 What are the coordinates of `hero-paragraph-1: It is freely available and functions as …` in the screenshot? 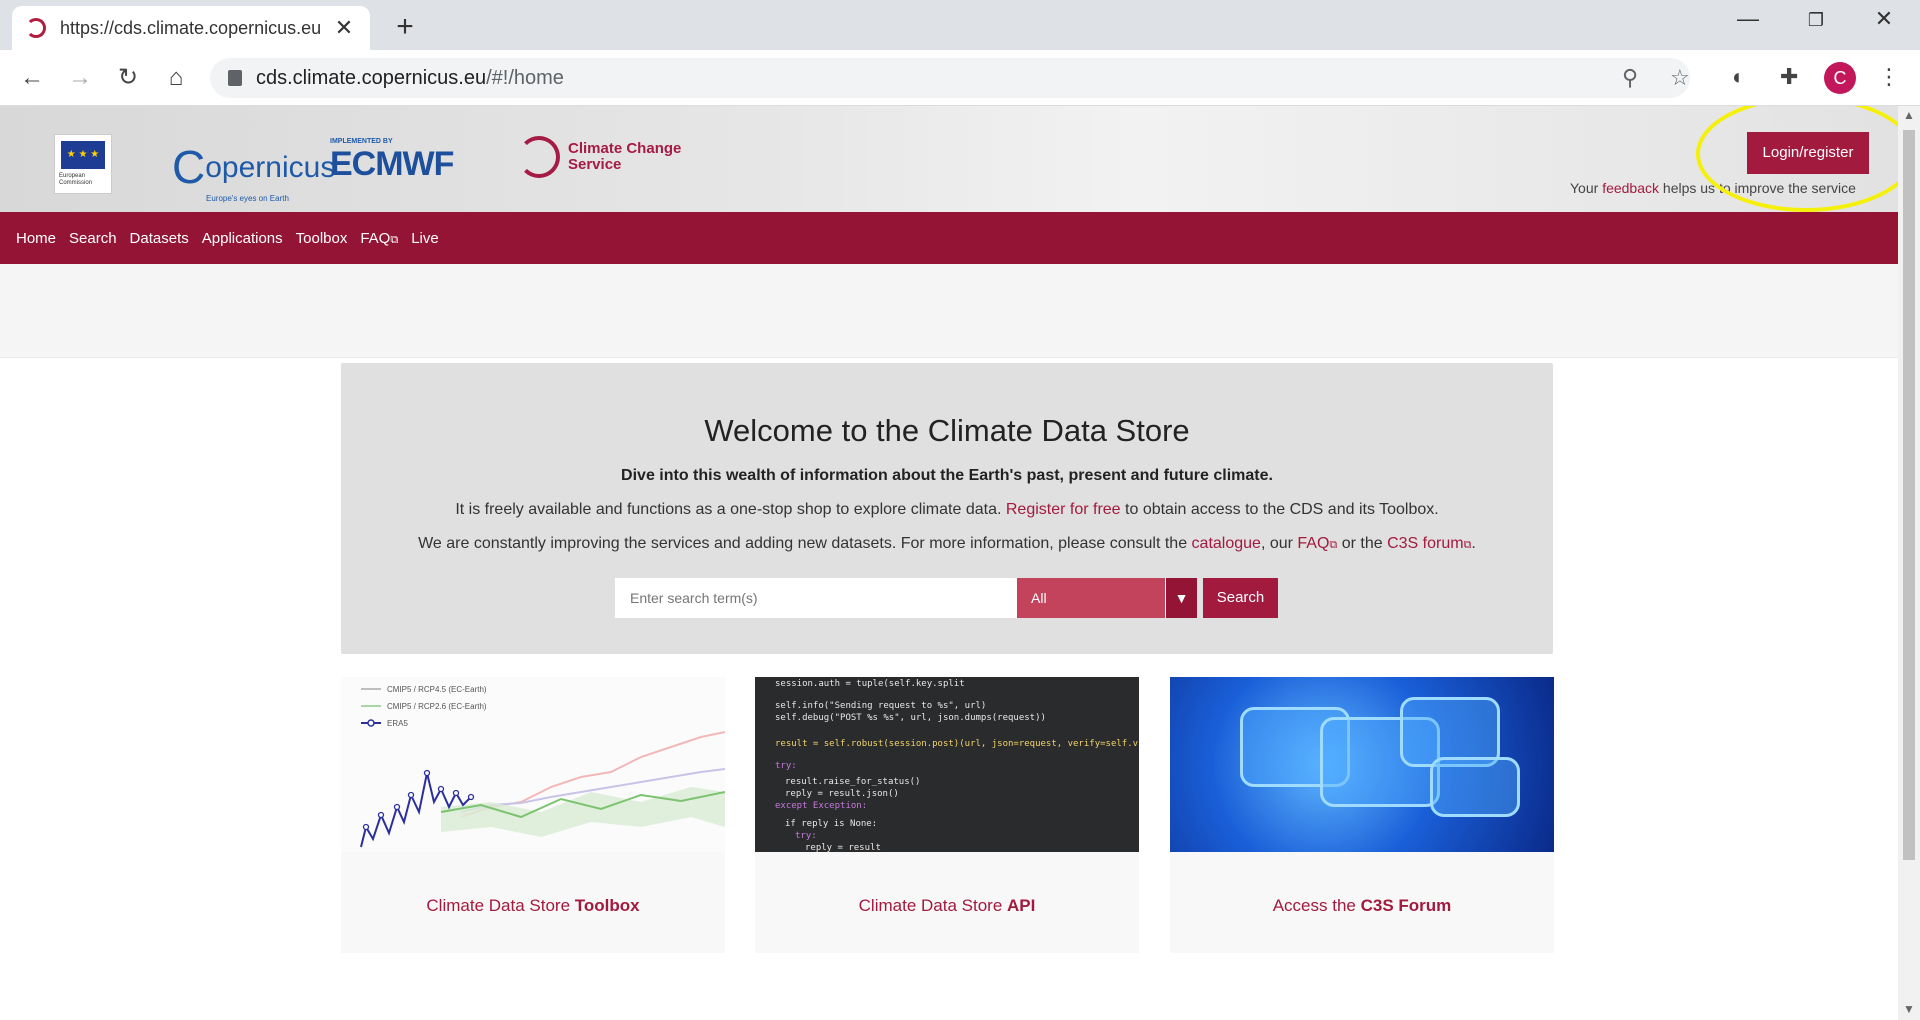 It's located at (947, 510).